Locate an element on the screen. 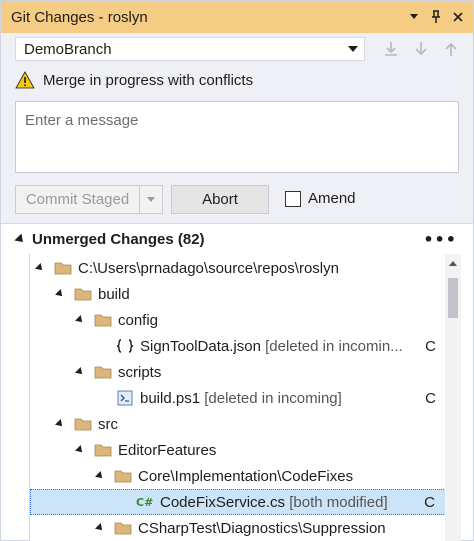  checkbox-box is located at coordinates (293, 198).